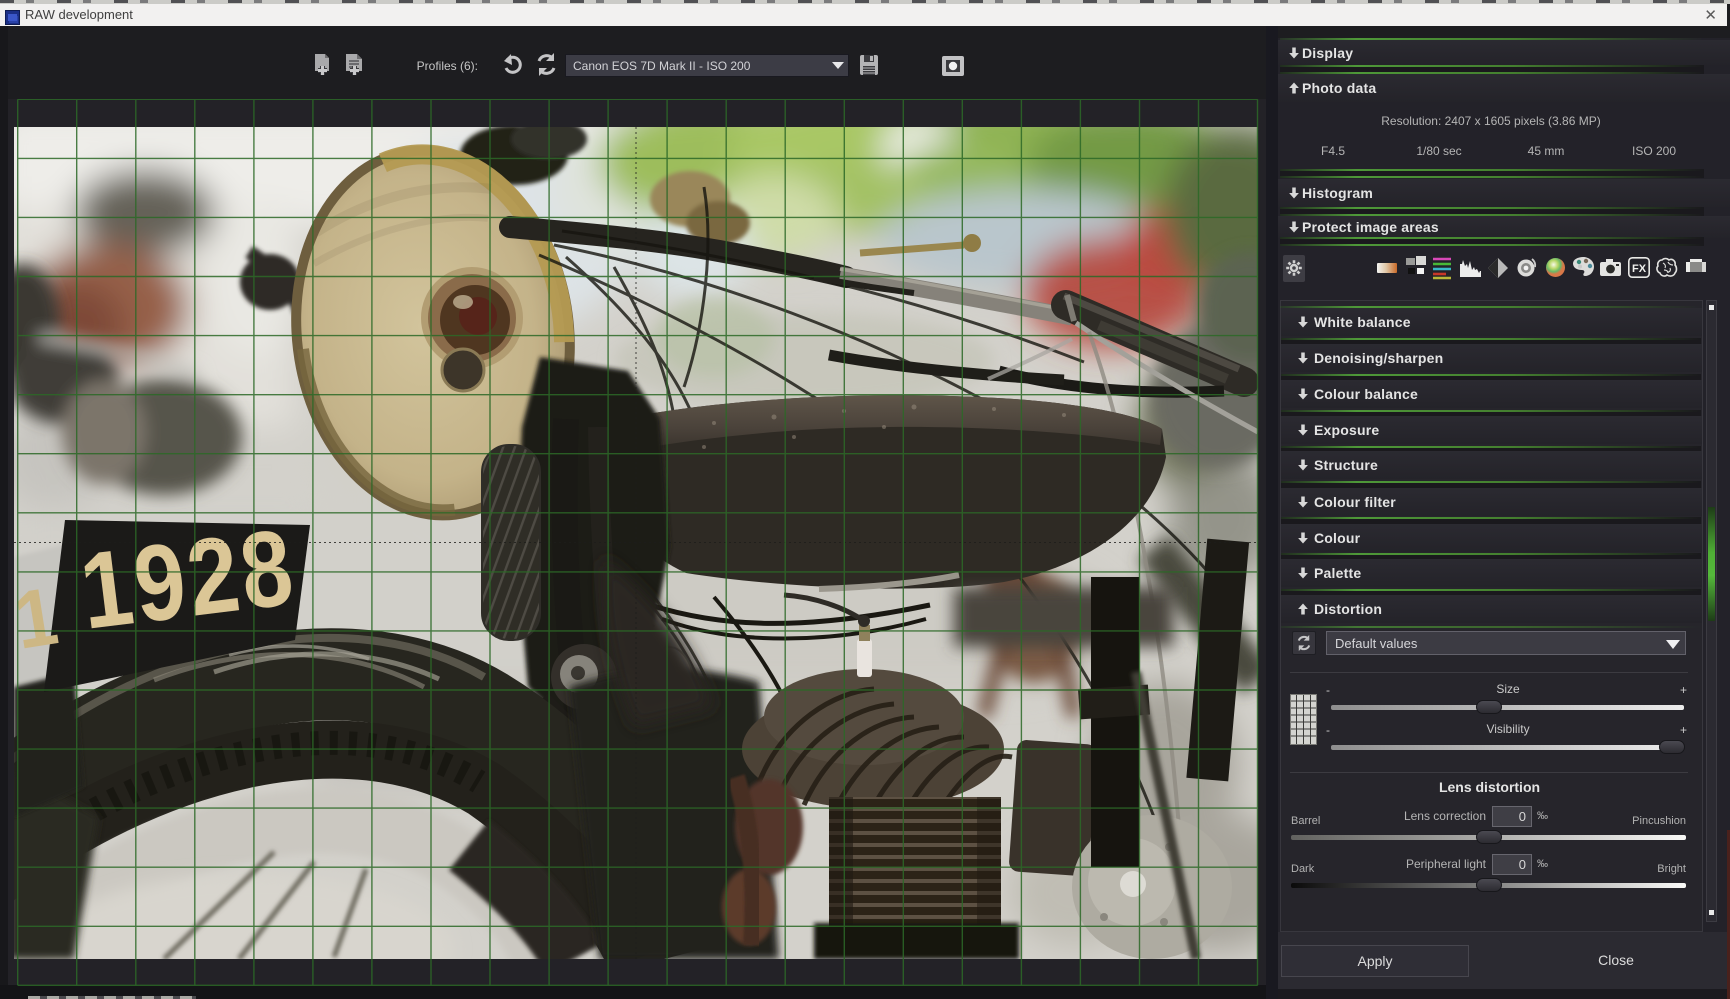 The height and width of the screenshot is (999, 1730). Describe the element at coordinates (1639, 269) in the screenshot. I see `svg-text: FX` at that location.